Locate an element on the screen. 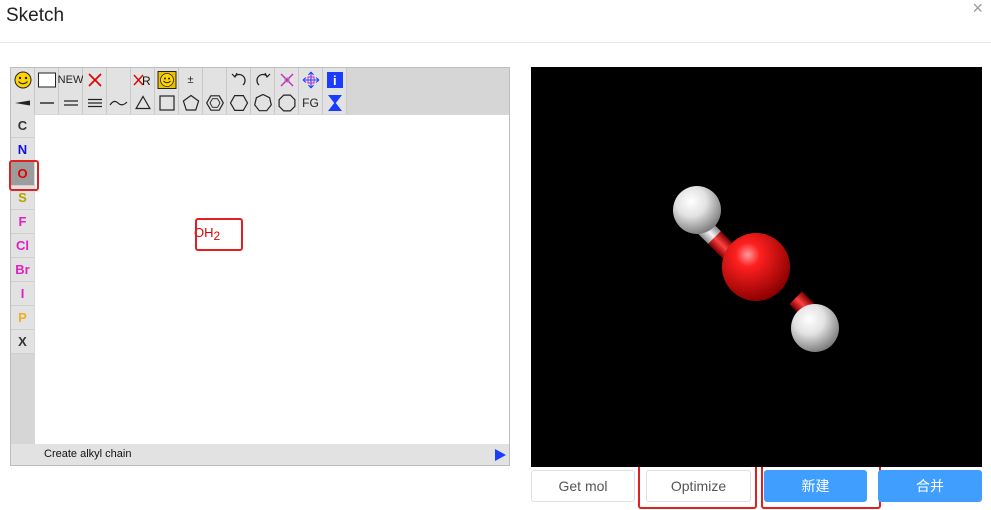 The image size is (991, 510). smiley-icon is located at coordinates (23, 79).